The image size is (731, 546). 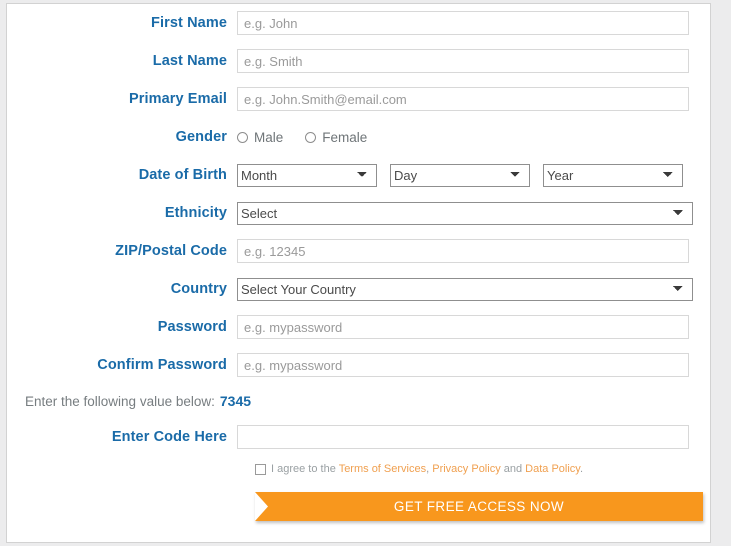 I want to click on captcha-prompt-row: Enter the following value below: 7345, so click(x=358, y=401).